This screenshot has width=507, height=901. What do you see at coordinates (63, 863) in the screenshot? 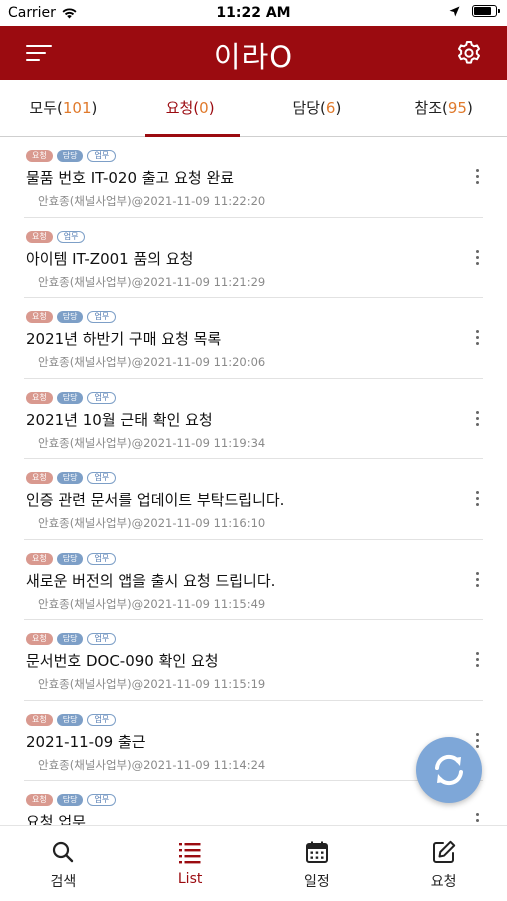
I see `nav-search: 검색` at bounding box center [63, 863].